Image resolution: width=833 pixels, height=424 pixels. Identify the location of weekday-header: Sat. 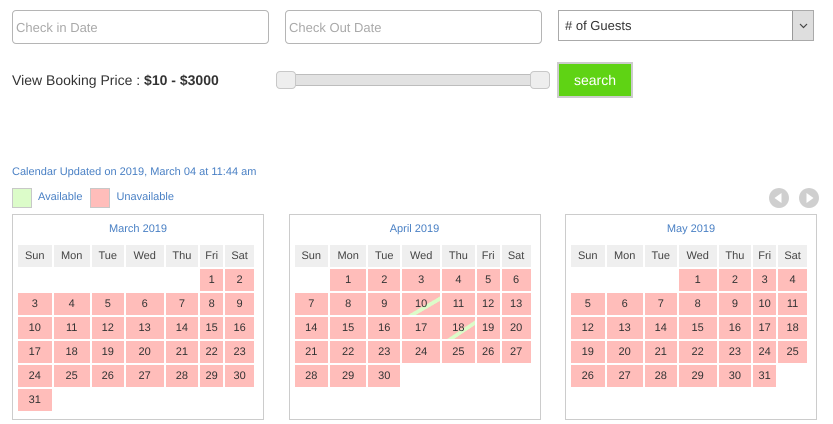
(516, 256).